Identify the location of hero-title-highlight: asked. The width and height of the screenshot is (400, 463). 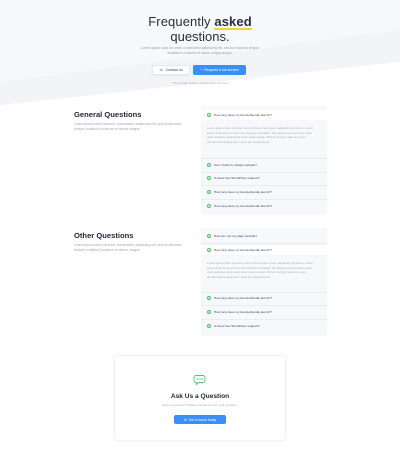
(233, 21).